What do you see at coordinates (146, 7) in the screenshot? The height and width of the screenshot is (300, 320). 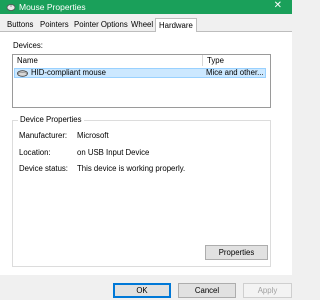 I see `title-bar: Mouse Properties ✕` at bounding box center [146, 7].